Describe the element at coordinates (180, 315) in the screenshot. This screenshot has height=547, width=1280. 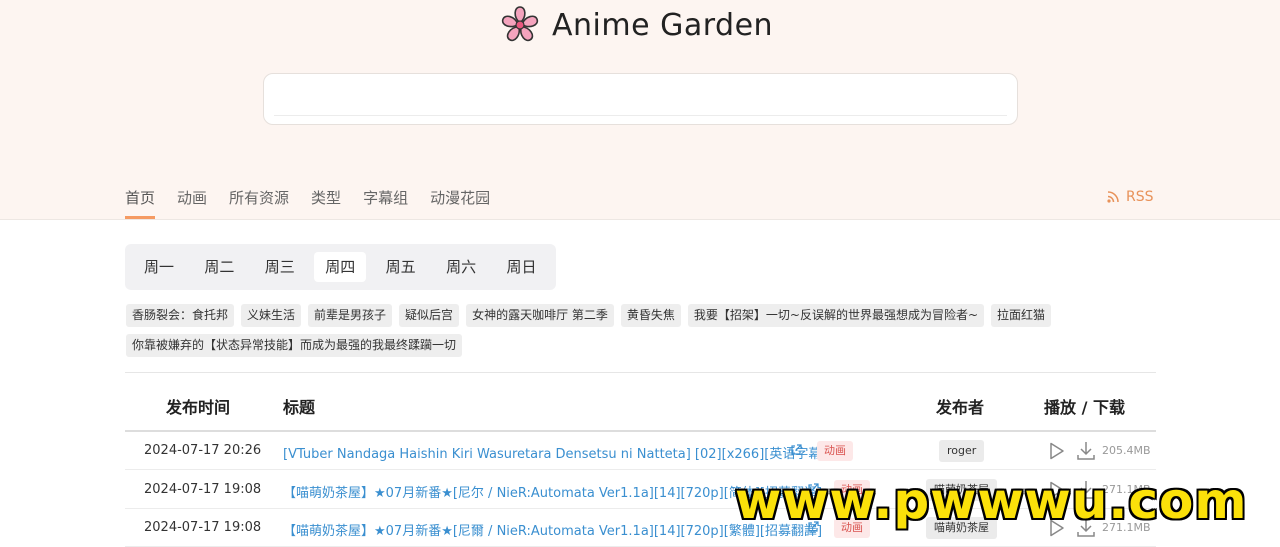
I see `anime-tag: 香肠裂会：食托邦` at that location.